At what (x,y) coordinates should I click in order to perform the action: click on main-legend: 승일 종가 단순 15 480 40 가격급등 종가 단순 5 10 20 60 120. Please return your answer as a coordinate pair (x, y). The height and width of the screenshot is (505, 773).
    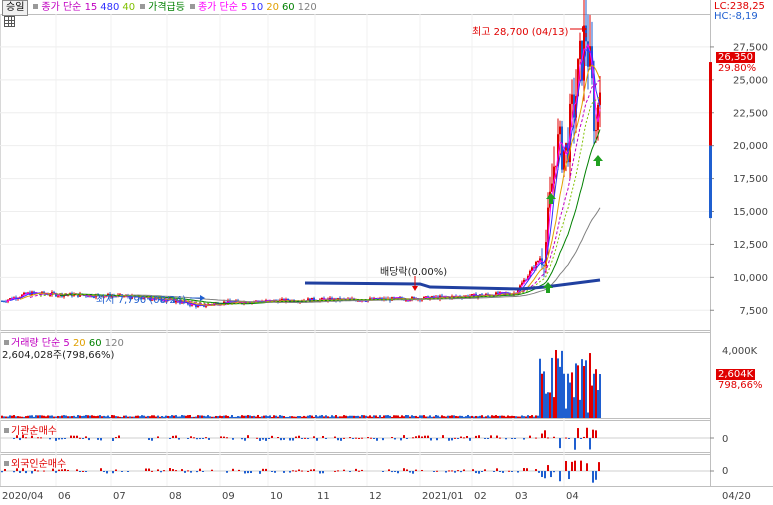
    Looking at the image, I should click on (161, 8).